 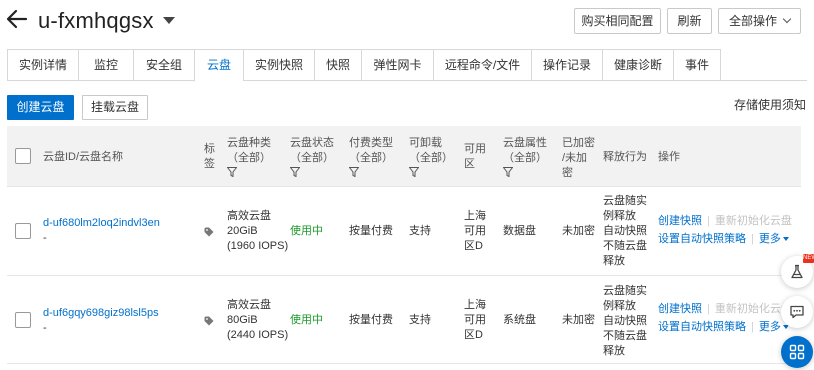 I want to click on tab-monitoring: 监控, so click(x=105, y=65).